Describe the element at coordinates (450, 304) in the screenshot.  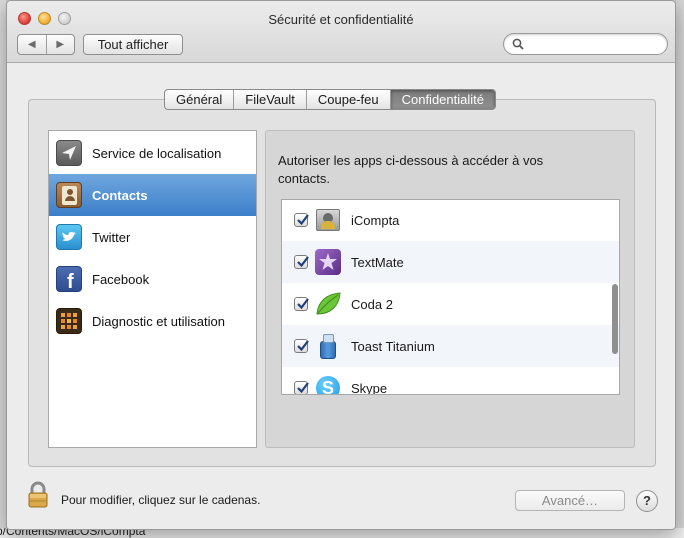
I see `app-row-coda: Coda 2` at that location.